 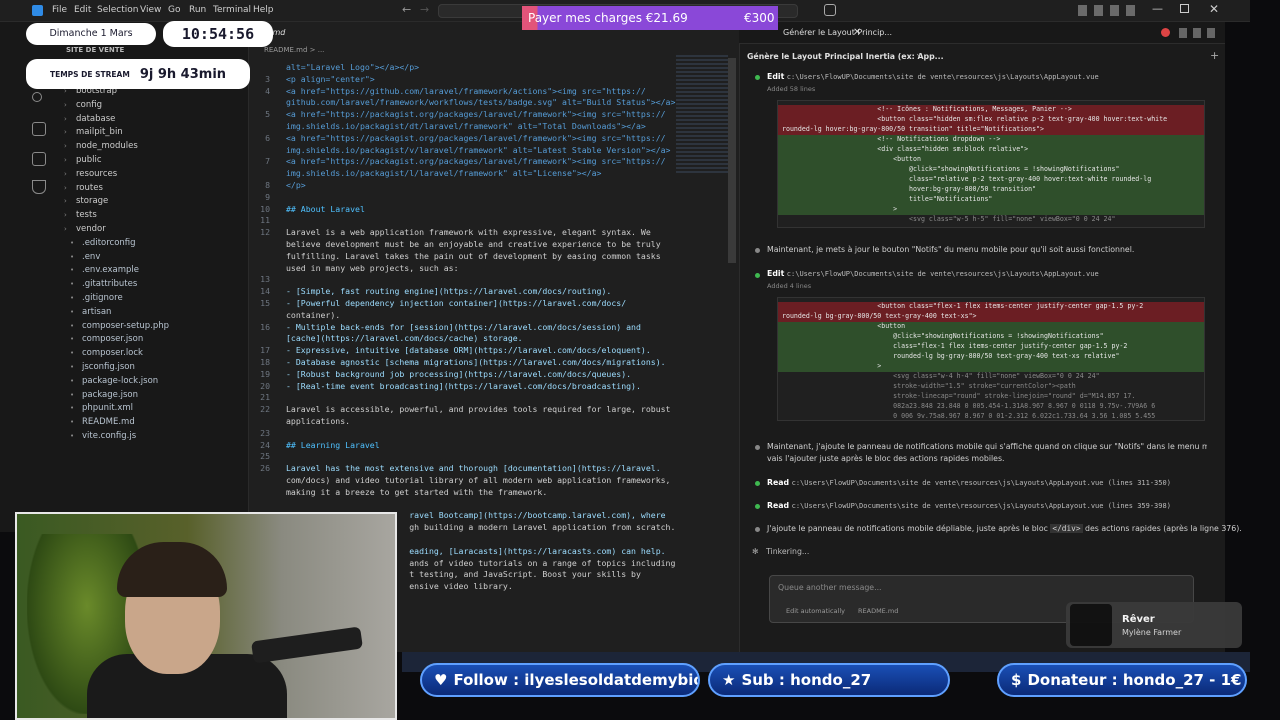 What do you see at coordinates (82, 10) in the screenshot?
I see `menu-edit: Edit` at bounding box center [82, 10].